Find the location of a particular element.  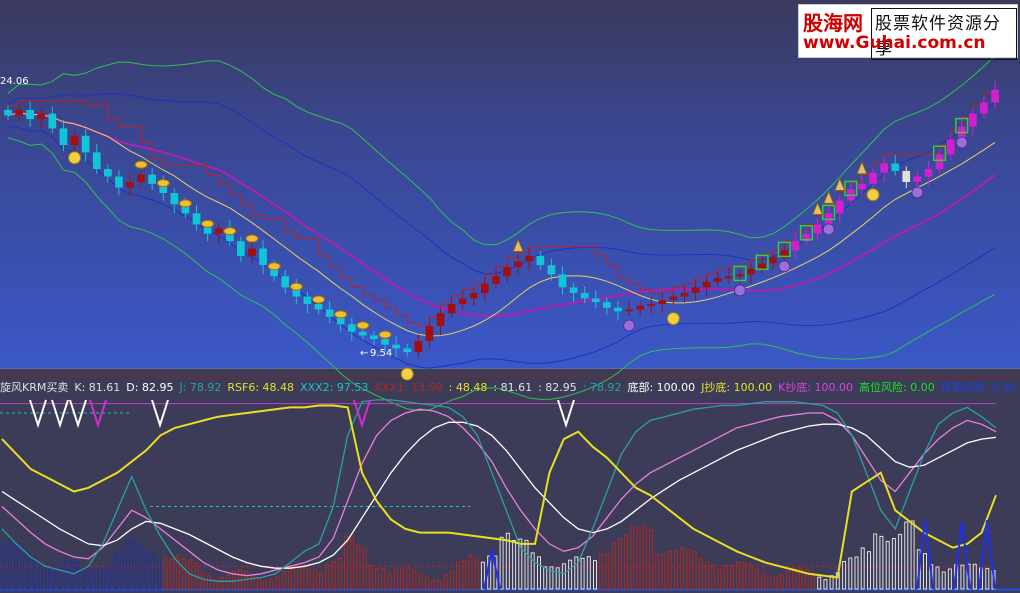

indicator-value-10: : 78.92 is located at coordinates (602, 387).